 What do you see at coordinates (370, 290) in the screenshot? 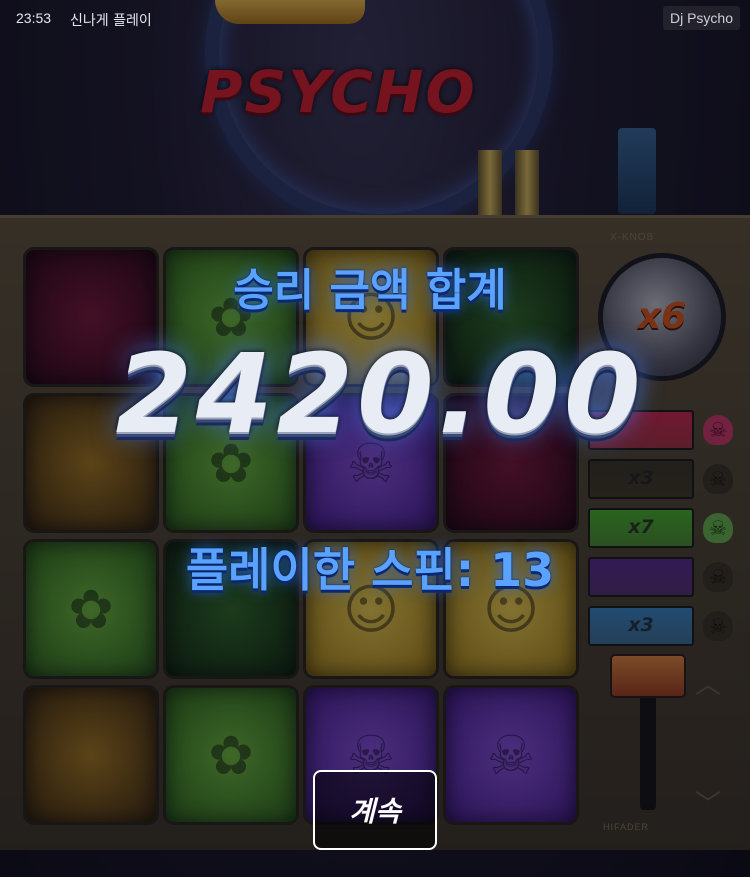
I see `win-total-title: 승리 금액 합계` at bounding box center [370, 290].